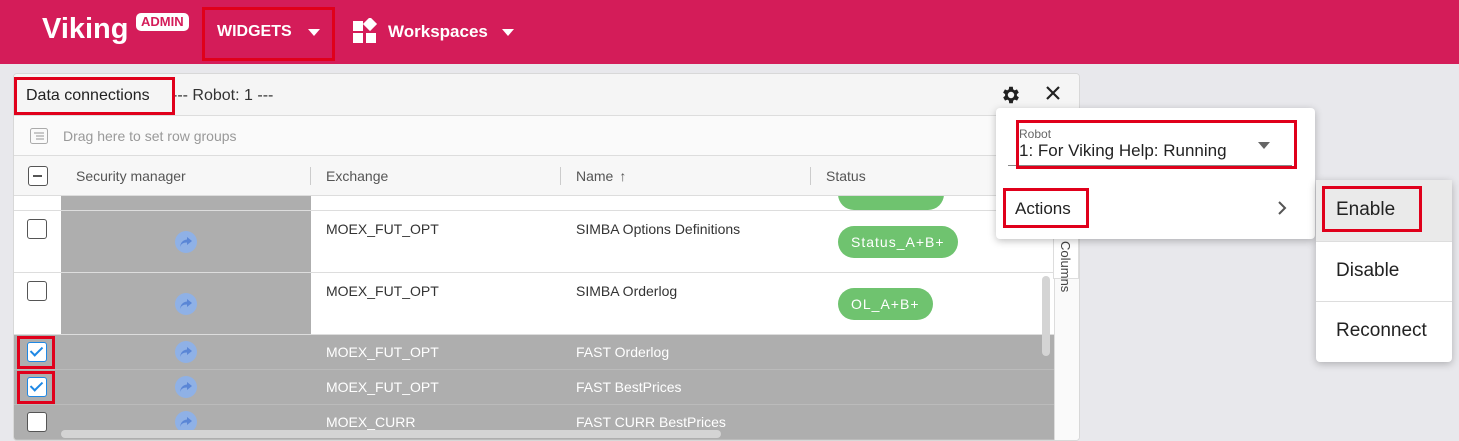 This screenshot has width=1459, height=441. Describe the element at coordinates (623, 352) in the screenshot. I see `name-cell: FAST Orderlog` at that location.